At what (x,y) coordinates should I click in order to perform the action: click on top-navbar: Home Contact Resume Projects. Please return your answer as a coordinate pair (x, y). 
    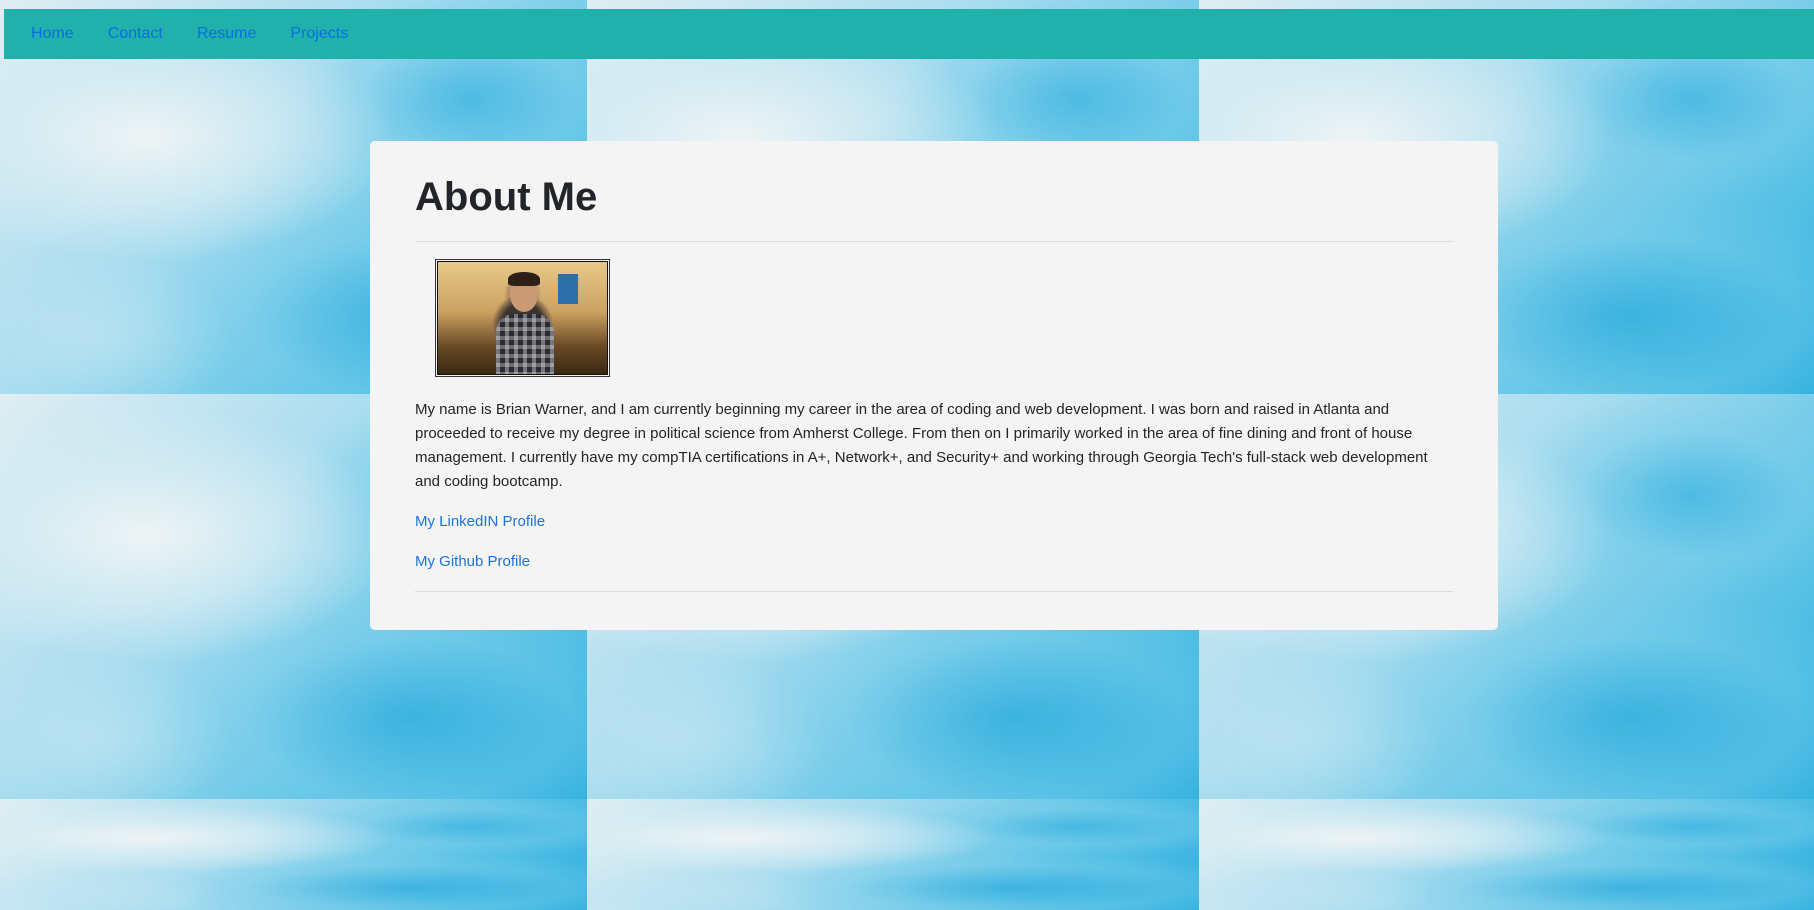
    Looking at the image, I should click on (909, 34).